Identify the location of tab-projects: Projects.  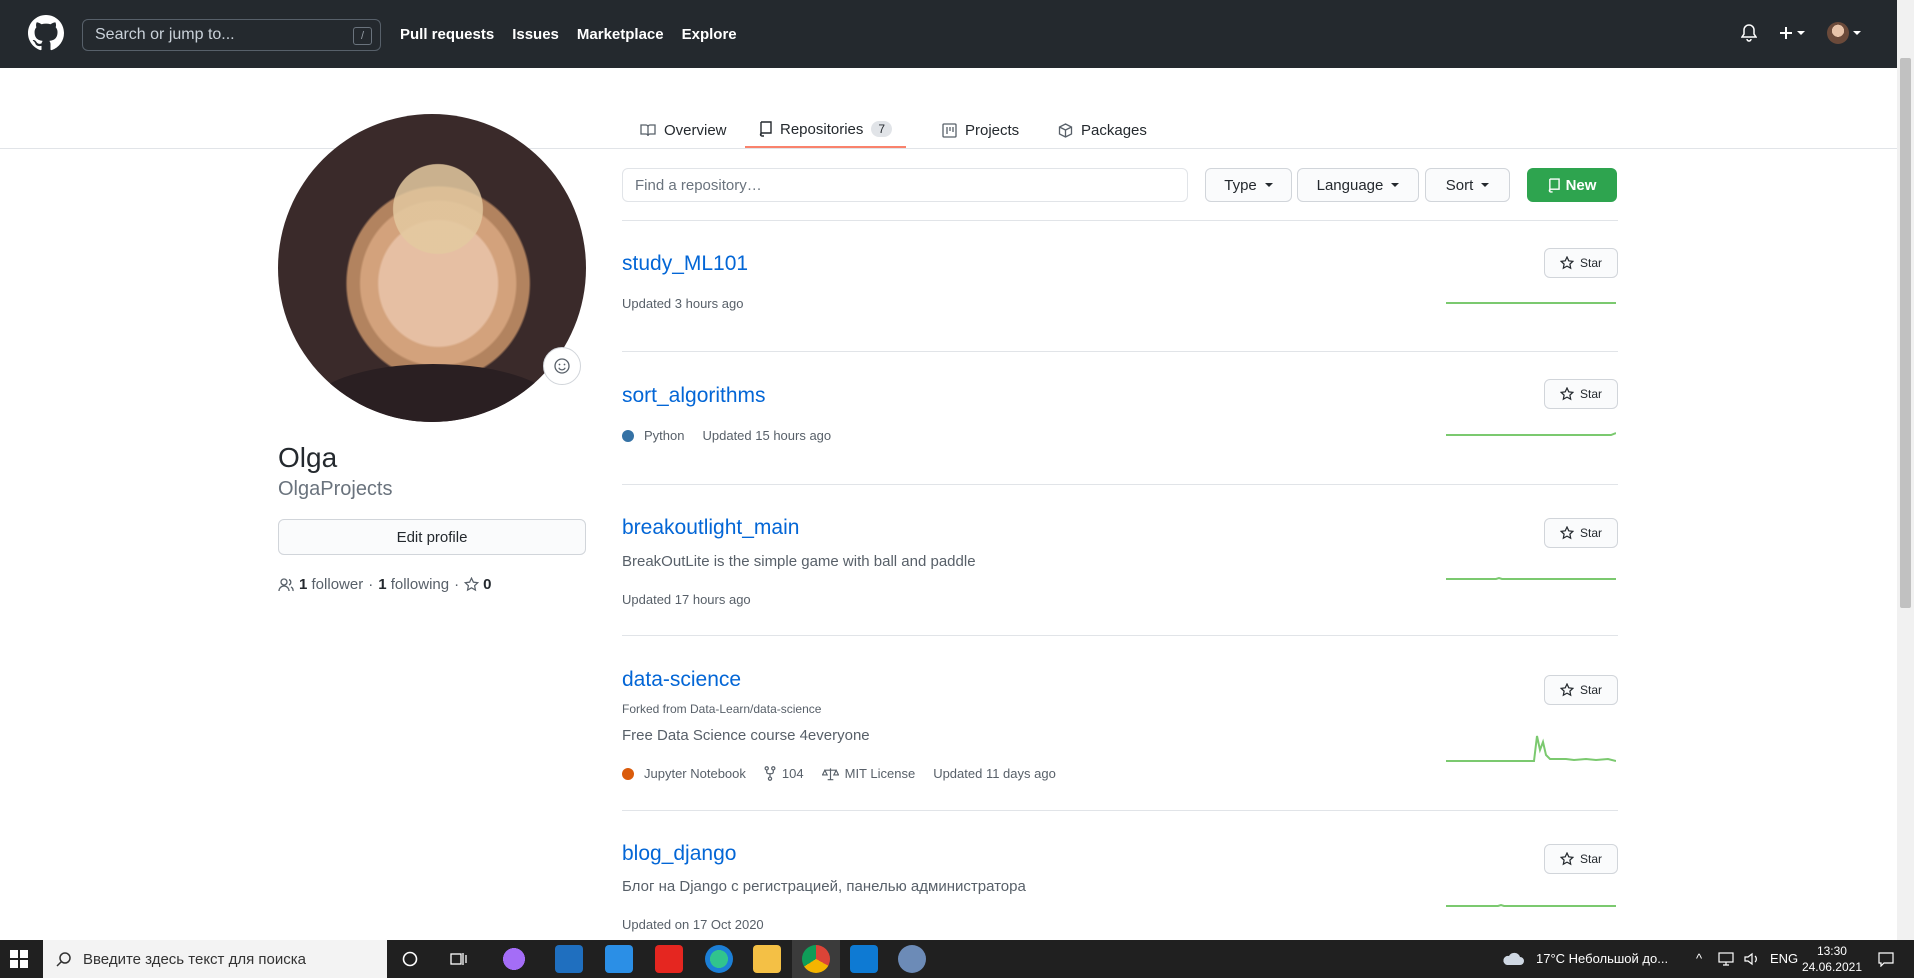
(980, 130).